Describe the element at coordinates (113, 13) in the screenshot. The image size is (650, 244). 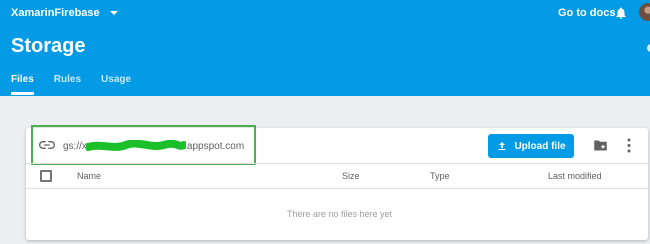
I see `chevron-down-icon` at that location.